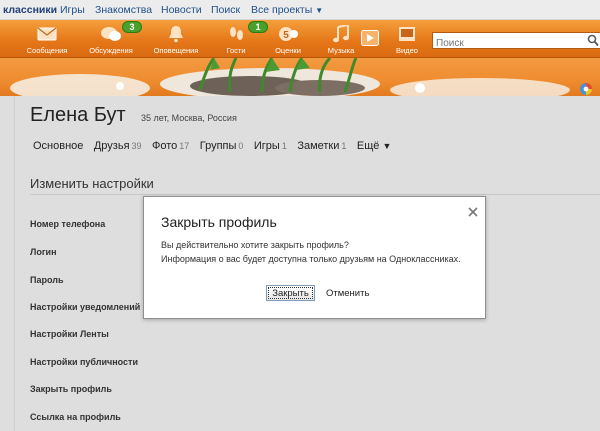 The height and width of the screenshot is (431, 600). Describe the element at coordinates (344, 146) in the screenshot. I see `tab-notes-count: 1` at that location.